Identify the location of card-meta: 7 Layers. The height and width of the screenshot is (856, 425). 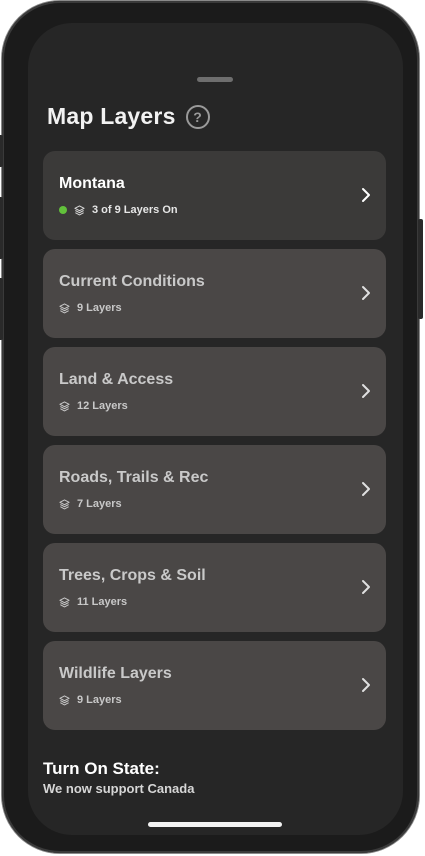
(90, 504).